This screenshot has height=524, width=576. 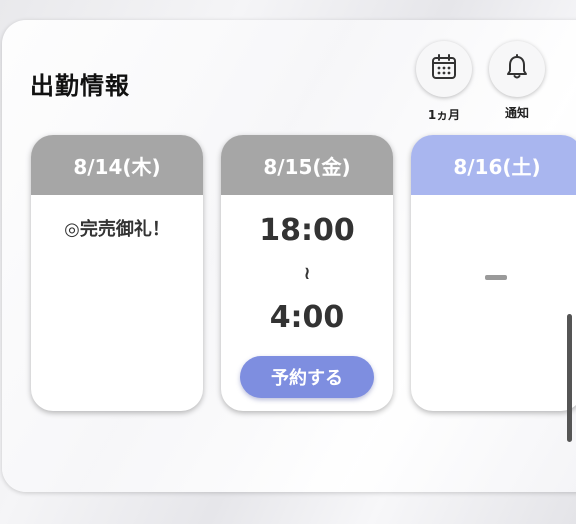 I want to click on sold-out-note: ◎完売御礼！, so click(x=117, y=229).